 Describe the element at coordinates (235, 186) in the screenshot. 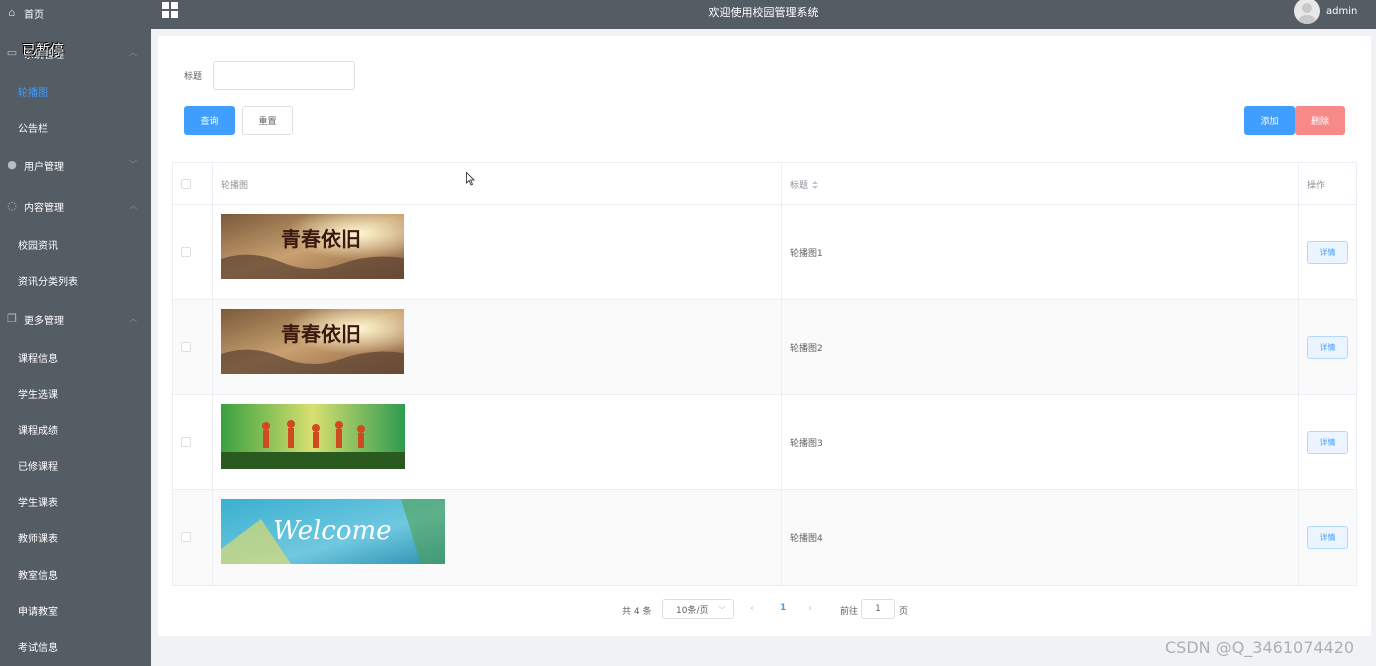

I see `column-header-image: 轮播图` at that location.